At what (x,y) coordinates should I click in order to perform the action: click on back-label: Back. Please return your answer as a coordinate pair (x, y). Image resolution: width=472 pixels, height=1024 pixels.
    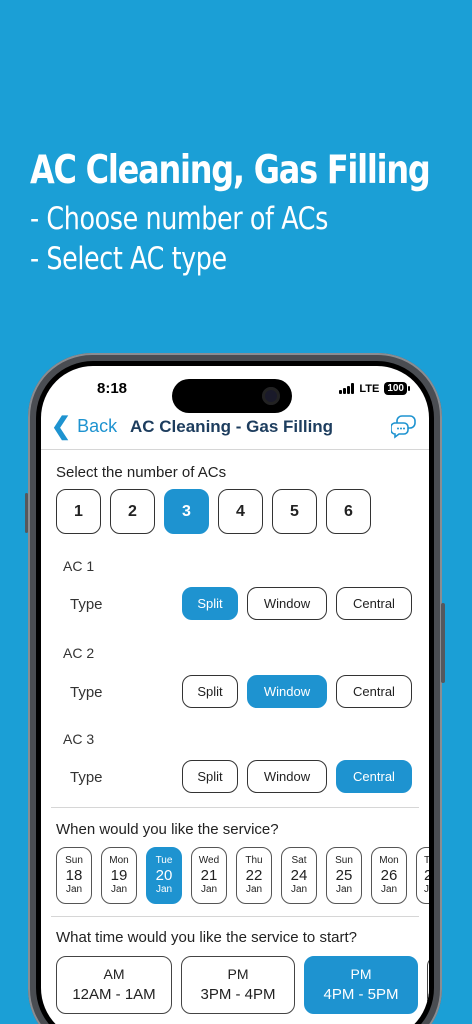
    Looking at the image, I should click on (97, 426).